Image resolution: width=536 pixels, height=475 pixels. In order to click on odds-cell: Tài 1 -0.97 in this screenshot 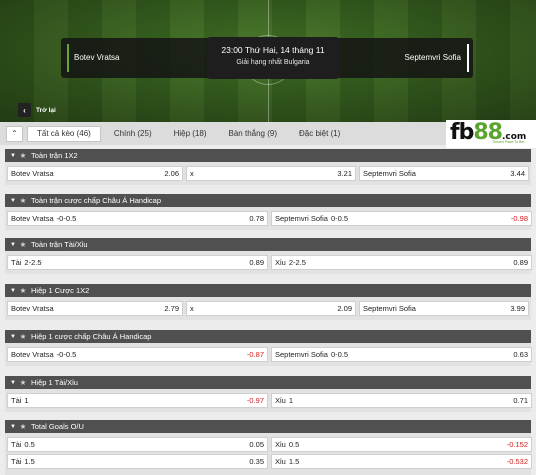, I will do `click(137, 400)`.